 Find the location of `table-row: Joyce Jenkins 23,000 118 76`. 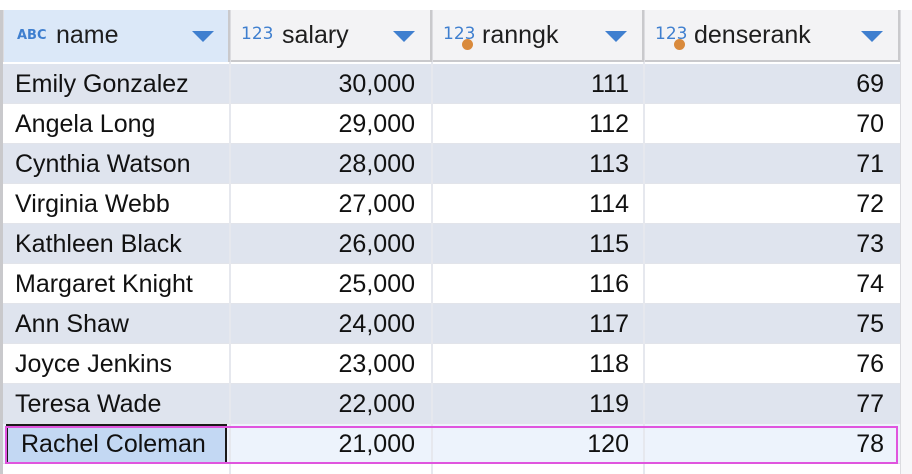

table-row: Joyce Jenkins 23,000 118 76 is located at coordinates (456, 364).